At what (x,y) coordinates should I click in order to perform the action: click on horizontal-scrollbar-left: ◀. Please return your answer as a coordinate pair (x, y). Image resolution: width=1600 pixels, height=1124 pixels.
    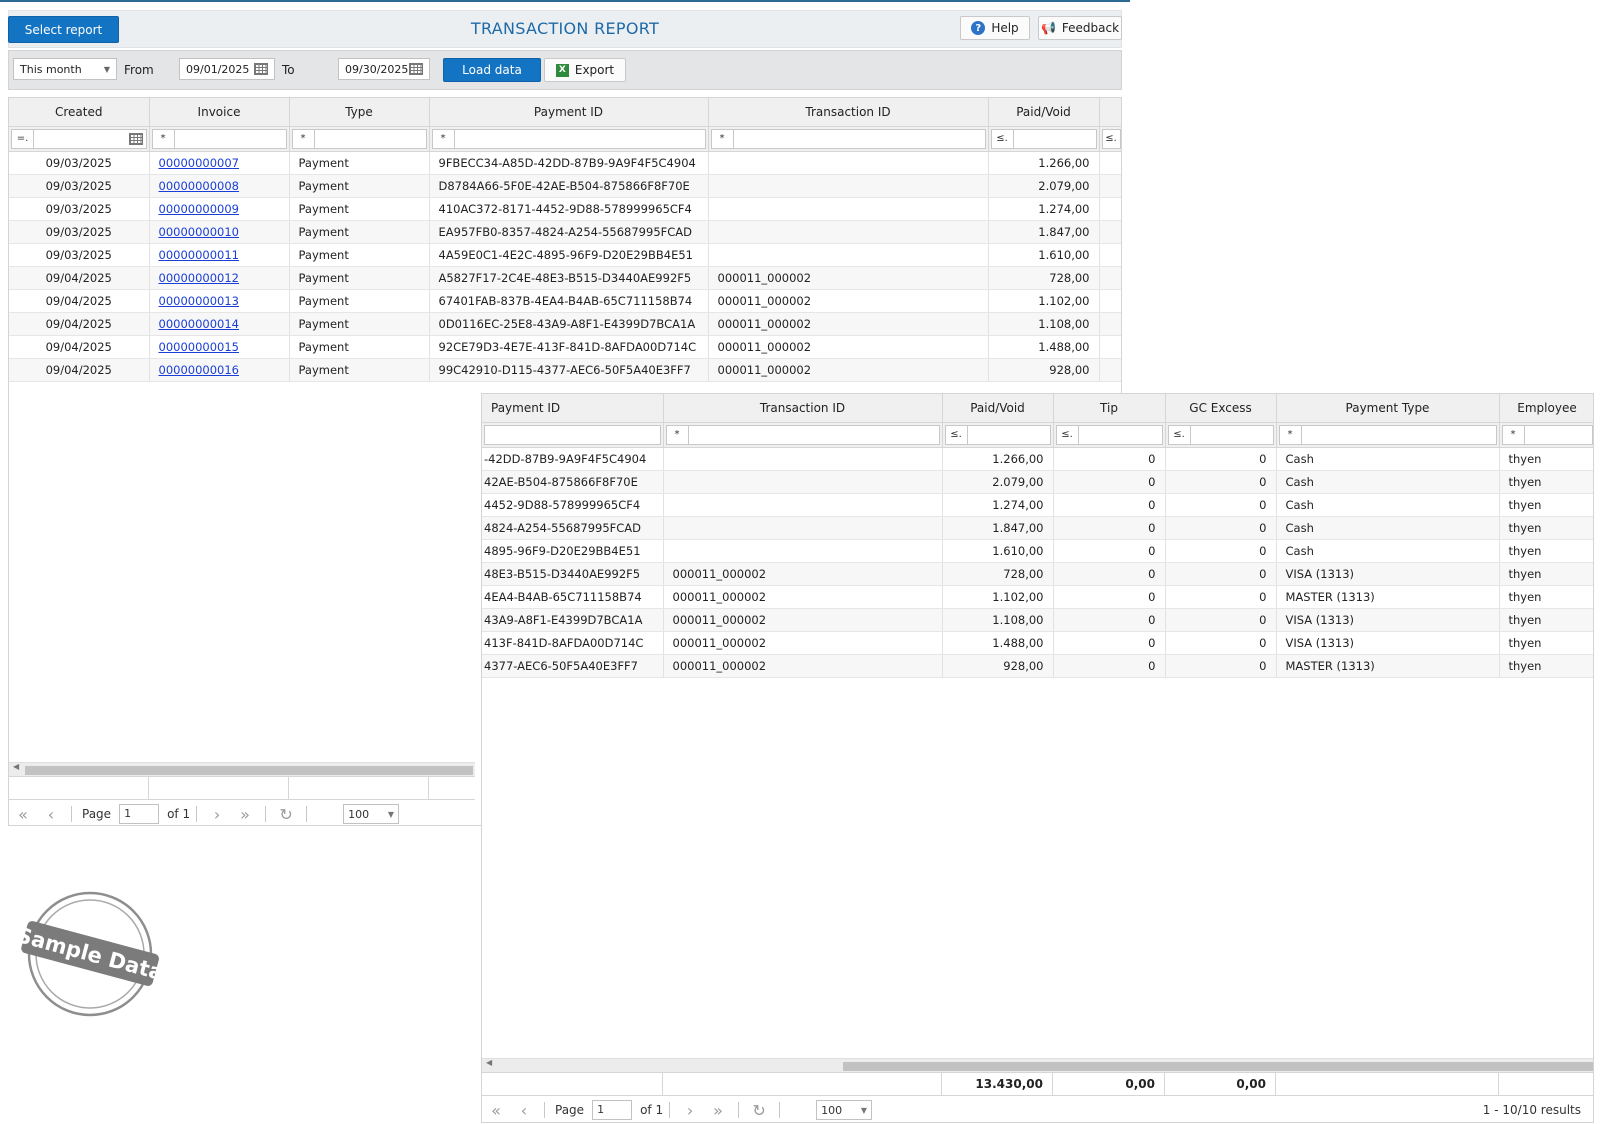
    Looking at the image, I should click on (242, 769).